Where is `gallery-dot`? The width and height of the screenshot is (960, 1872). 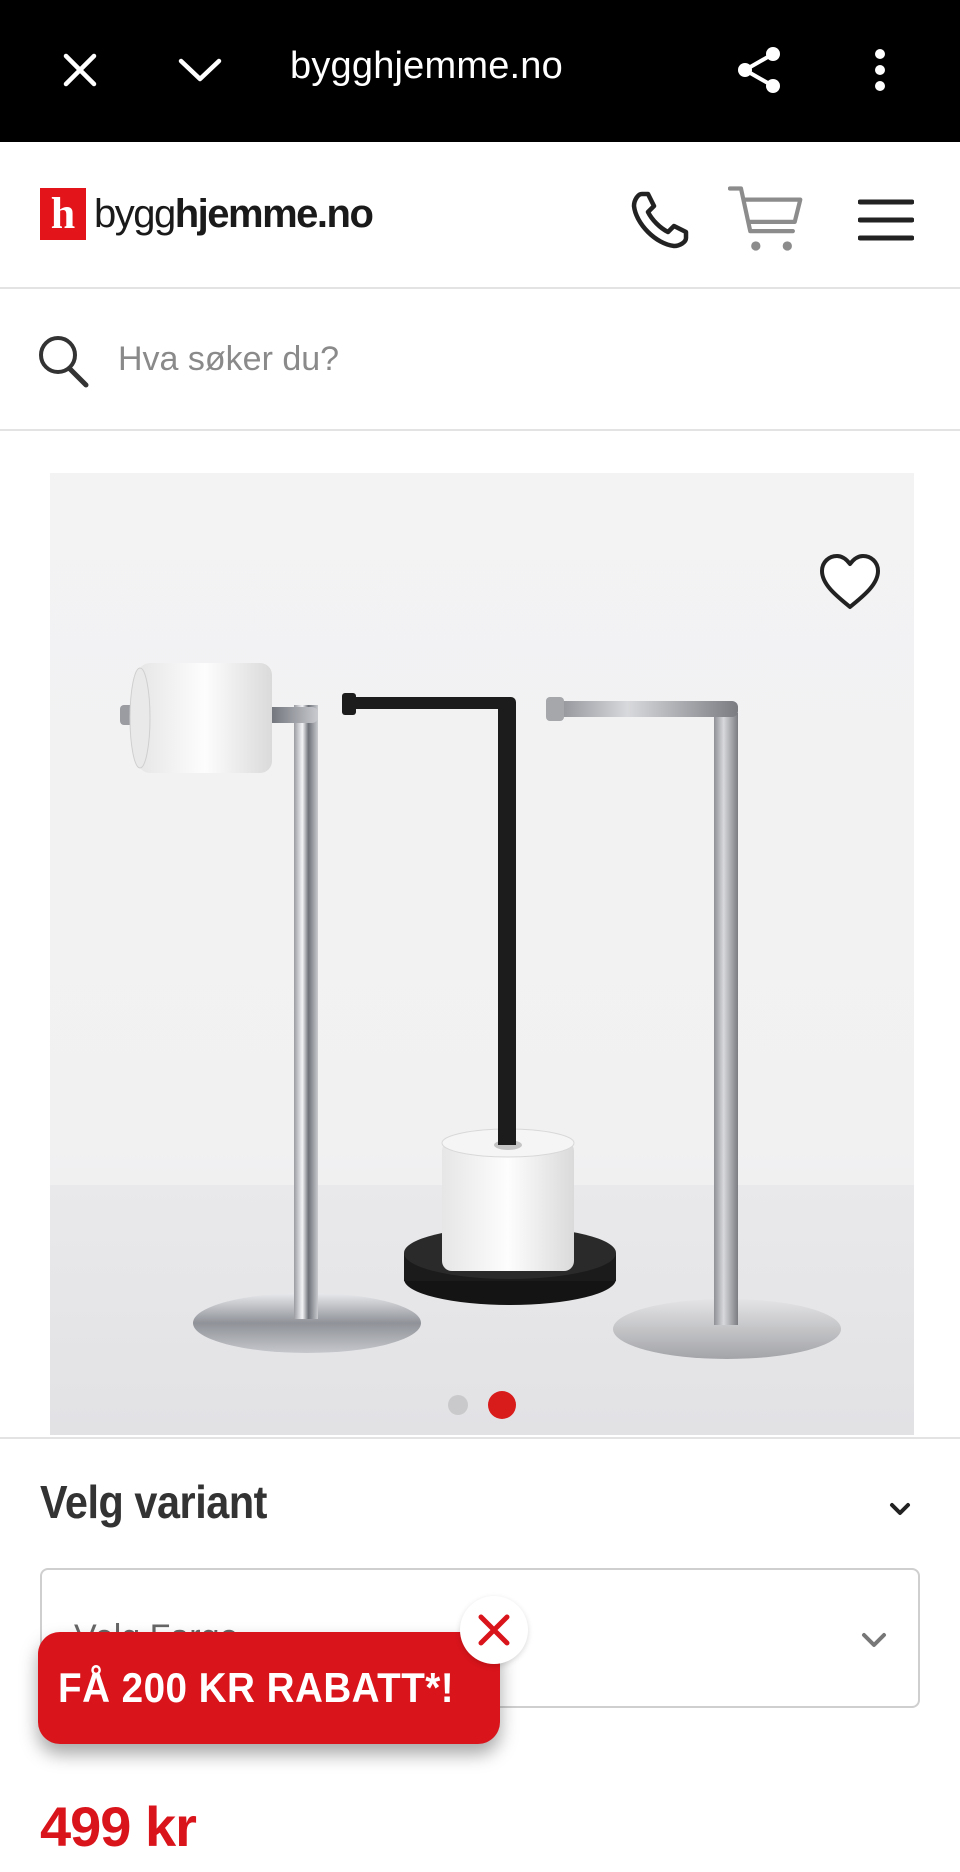 gallery-dot is located at coordinates (458, 1405).